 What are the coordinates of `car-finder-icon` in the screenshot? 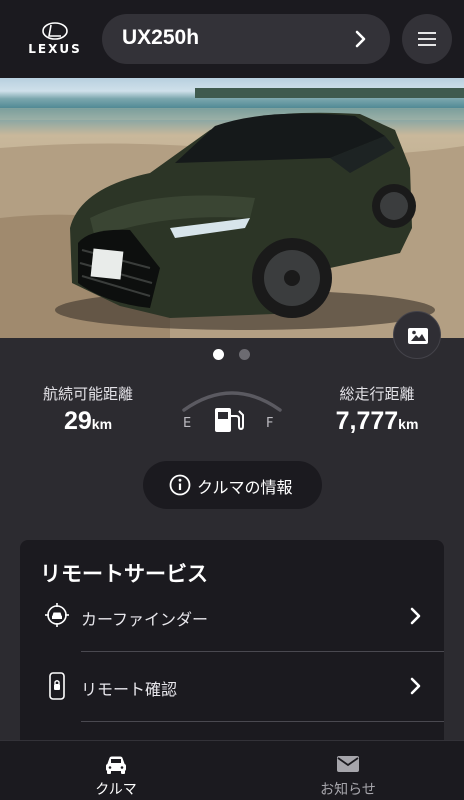 It's located at (57, 615).